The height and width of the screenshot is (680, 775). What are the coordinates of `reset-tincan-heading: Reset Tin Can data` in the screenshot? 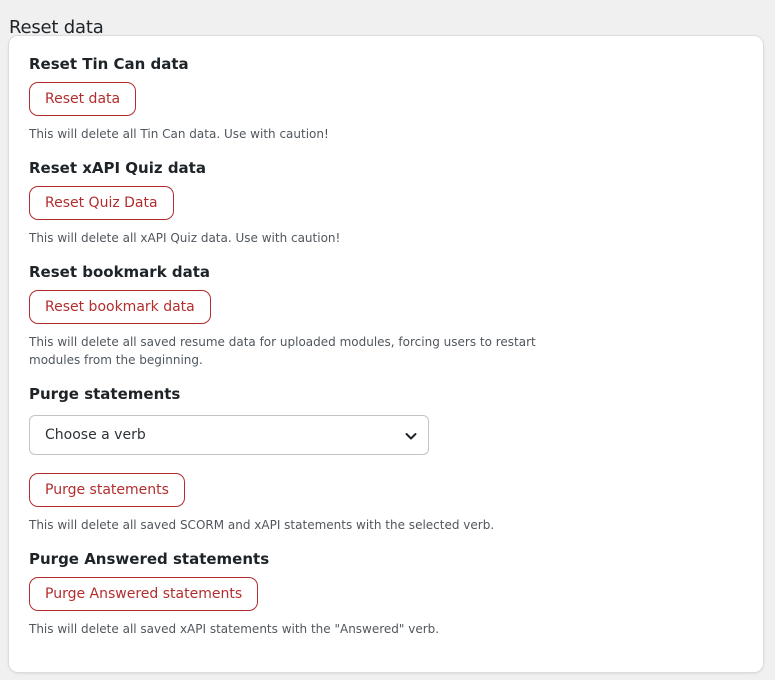 It's located at (109, 64).